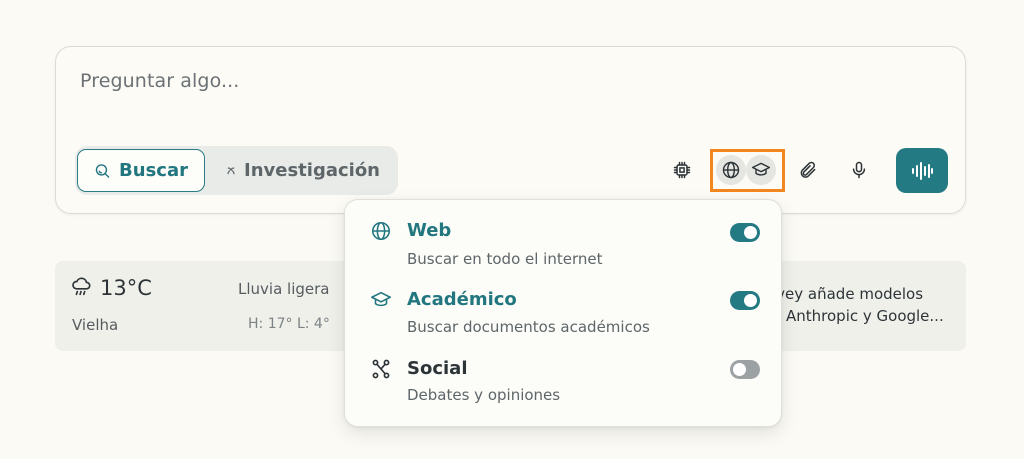 This screenshot has width=1024, height=459. I want to click on web-source-chip, so click(731, 170).